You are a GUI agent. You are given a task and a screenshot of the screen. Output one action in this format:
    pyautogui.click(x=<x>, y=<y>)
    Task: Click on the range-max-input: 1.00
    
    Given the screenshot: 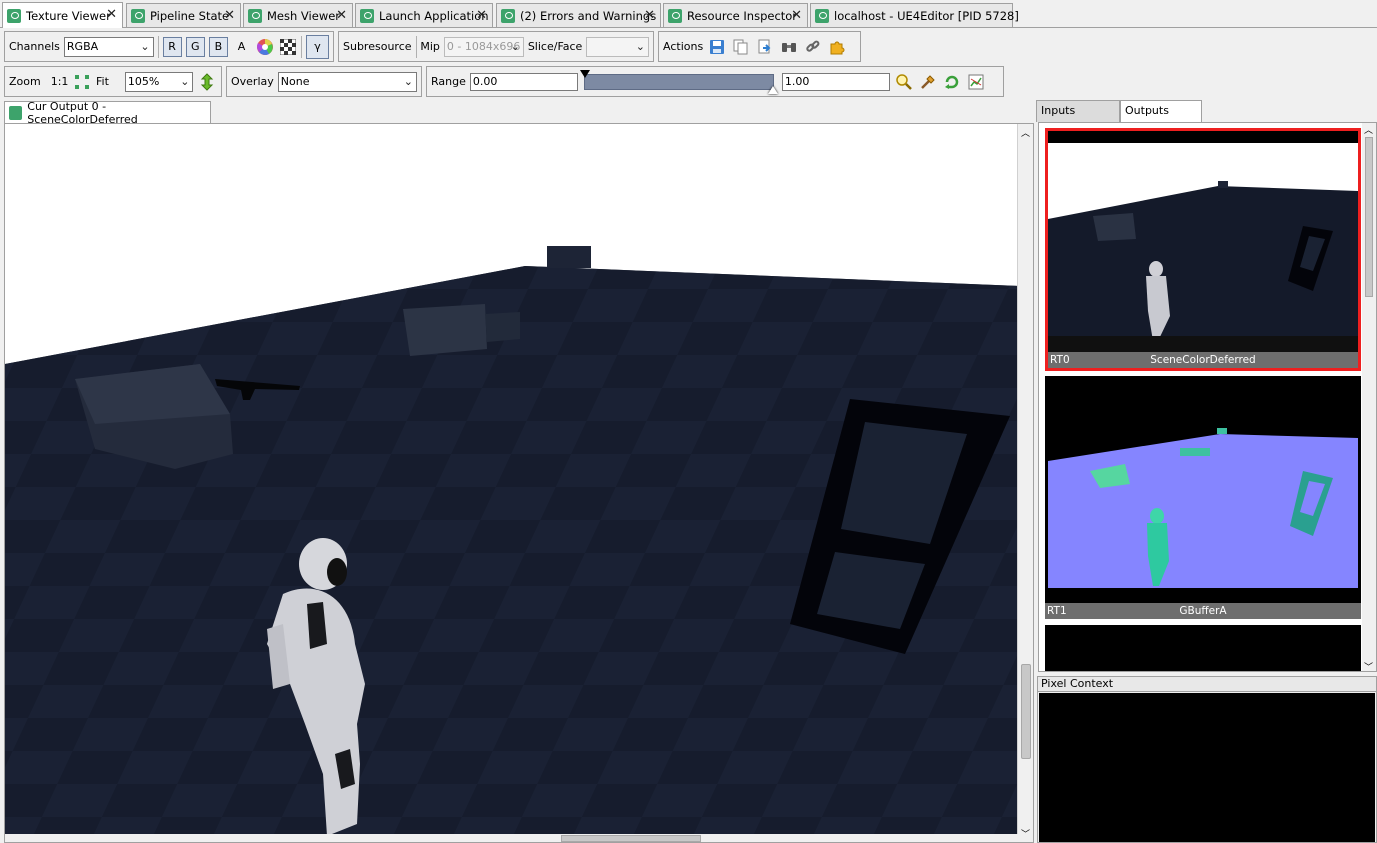 What is the action you would take?
    pyautogui.click(x=835, y=81)
    